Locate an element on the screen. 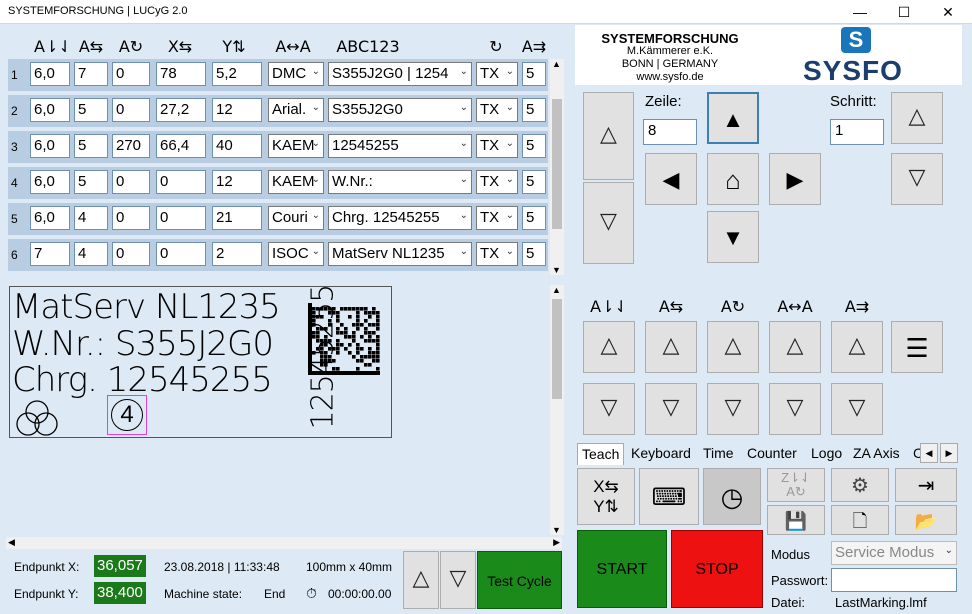 Image resolution: width=972 pixels, height=614 pixels. size-field: 7 is located at coordinates (50, 254).